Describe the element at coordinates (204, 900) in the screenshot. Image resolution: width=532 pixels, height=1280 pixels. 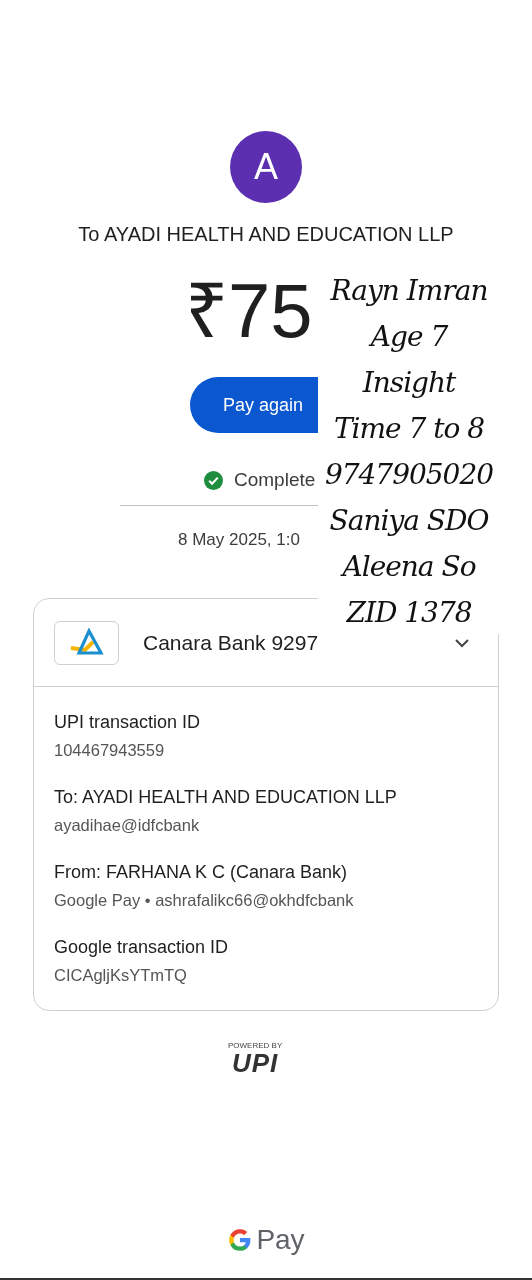
I see `detail-value: Google Pay • ashrafalikc66@okhdfcbank` at that location.